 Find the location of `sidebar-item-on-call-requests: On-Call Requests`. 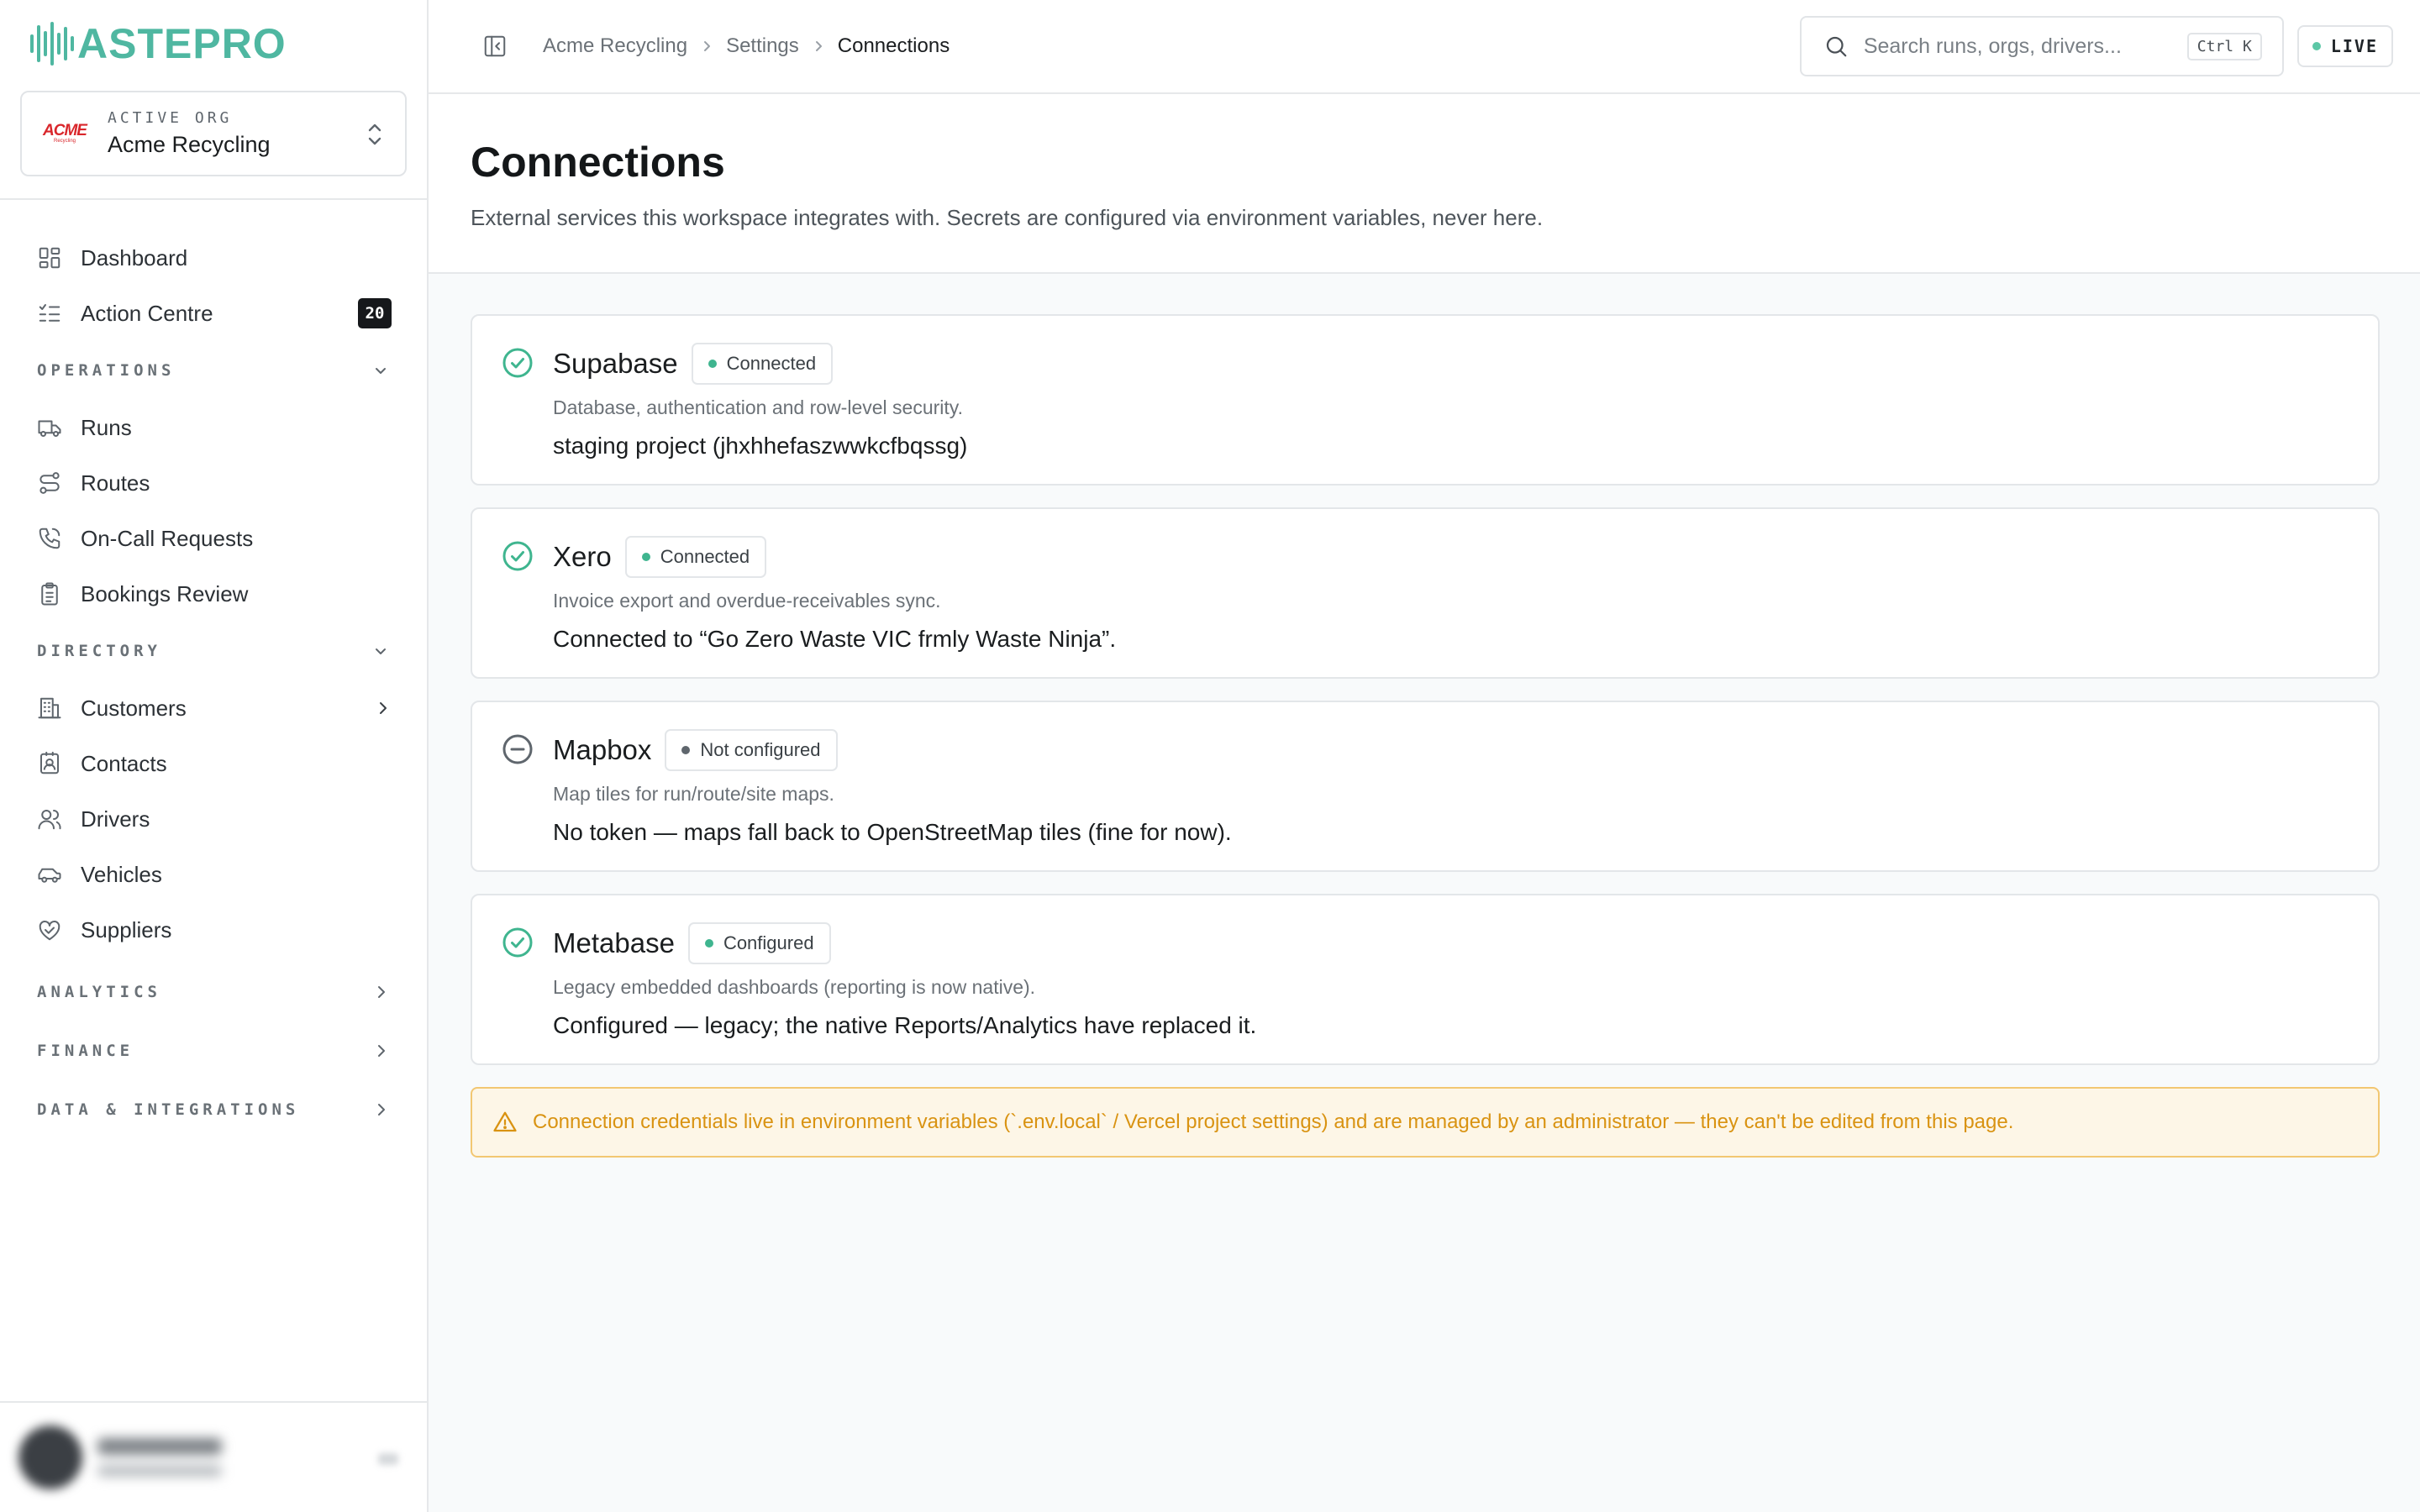

sidebar-item-on-call-requests: On-Call Requests is located at coordinates (214, 538).